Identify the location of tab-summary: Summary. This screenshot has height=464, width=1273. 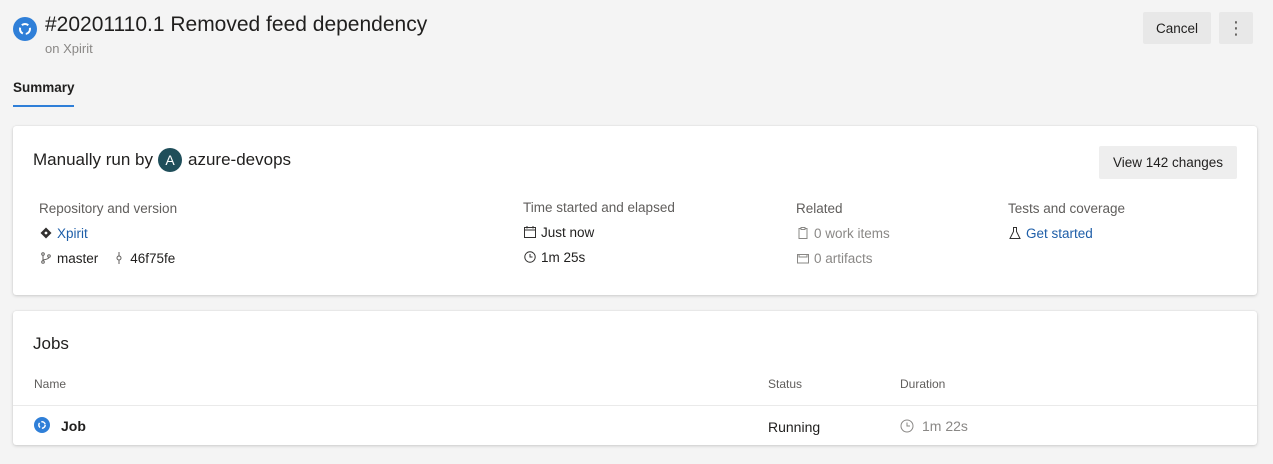
(44, 93).